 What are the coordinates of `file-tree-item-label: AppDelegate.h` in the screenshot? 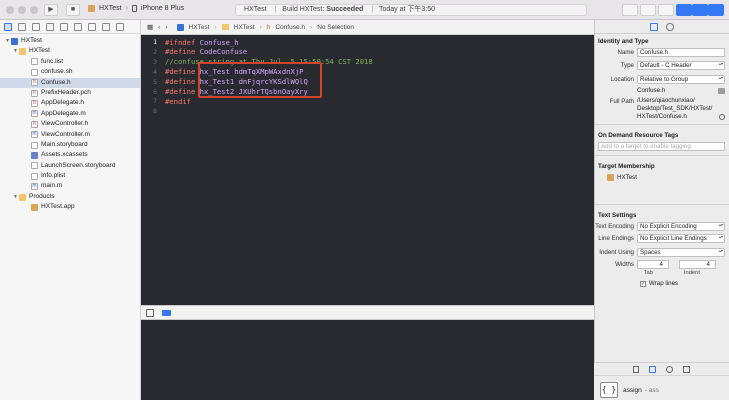 It's located at (63, 103).